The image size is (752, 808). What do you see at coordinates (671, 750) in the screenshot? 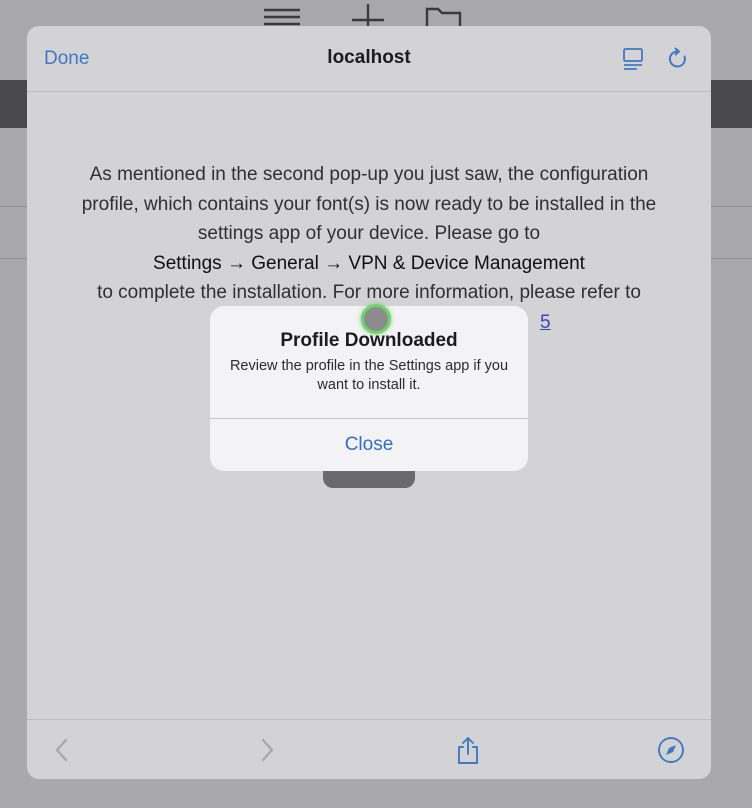
I see `compass-icon` at bounding box center [671, 750].